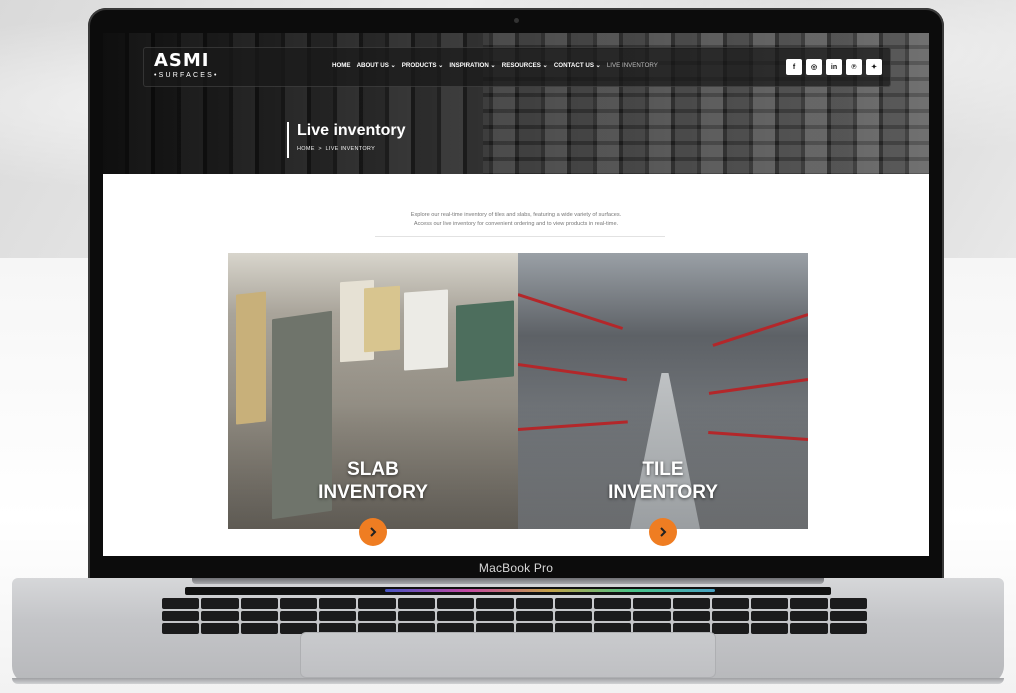  Describe the element at coordinates (663, 469) in the screenshot. I see `tile-title-line-1: TILE` at that location.